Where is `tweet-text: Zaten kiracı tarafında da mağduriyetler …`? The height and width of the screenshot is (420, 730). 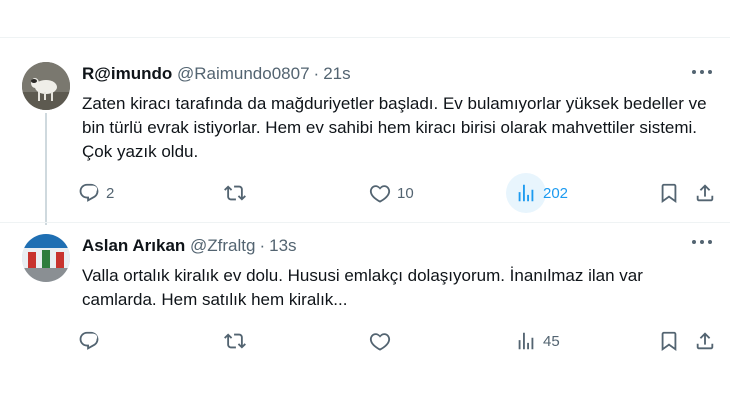
tweet-text: Zaten kiracı tarafında da mağduriyetler … is located at coordinates (394, 127).